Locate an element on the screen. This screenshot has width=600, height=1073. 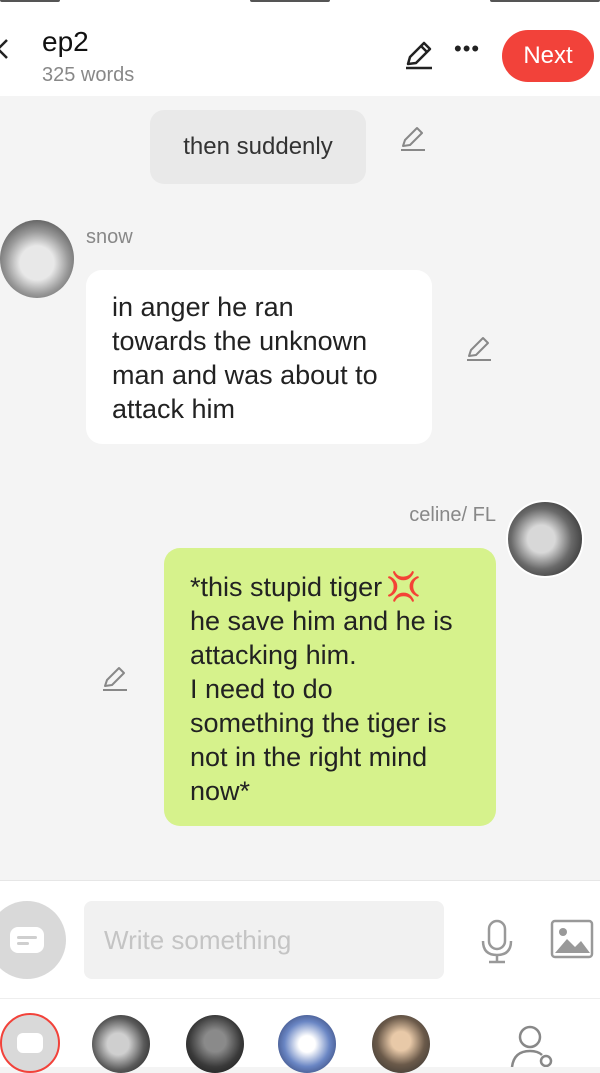
next-button: Next is located at coordinates (548, 56).